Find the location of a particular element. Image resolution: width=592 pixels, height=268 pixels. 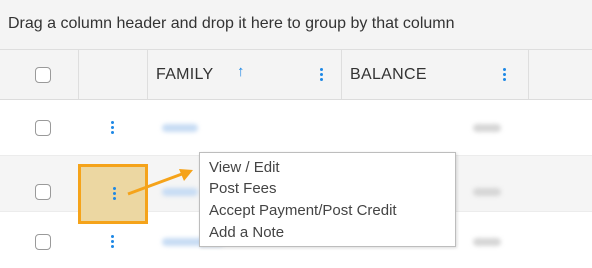

menu-item-post-fees: Post Fees is located at coordinates (243, 188).